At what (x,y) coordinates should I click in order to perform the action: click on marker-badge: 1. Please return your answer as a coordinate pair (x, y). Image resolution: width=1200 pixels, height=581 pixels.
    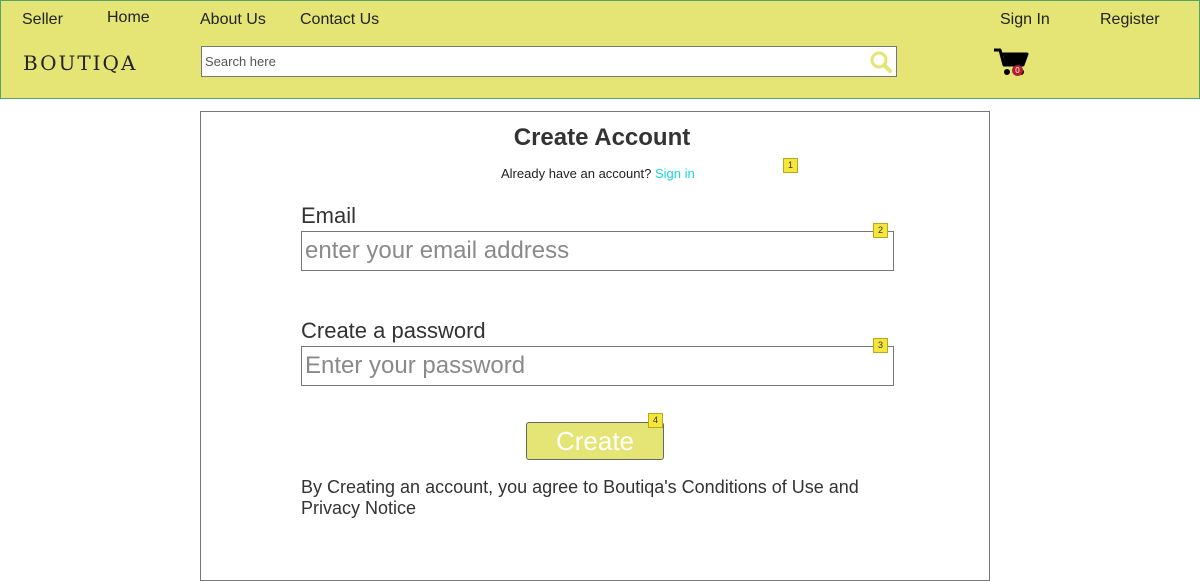
    Looking at the image, I should click on (790, 165).